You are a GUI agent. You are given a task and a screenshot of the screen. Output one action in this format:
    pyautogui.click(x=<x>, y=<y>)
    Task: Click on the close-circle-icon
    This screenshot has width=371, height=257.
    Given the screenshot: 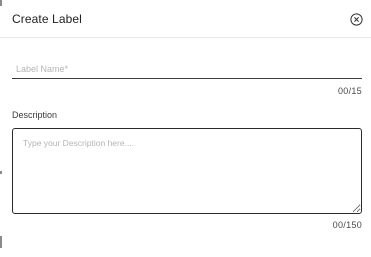 What is the action you would take?
    pyautogui.click(x=356, y=19)
    